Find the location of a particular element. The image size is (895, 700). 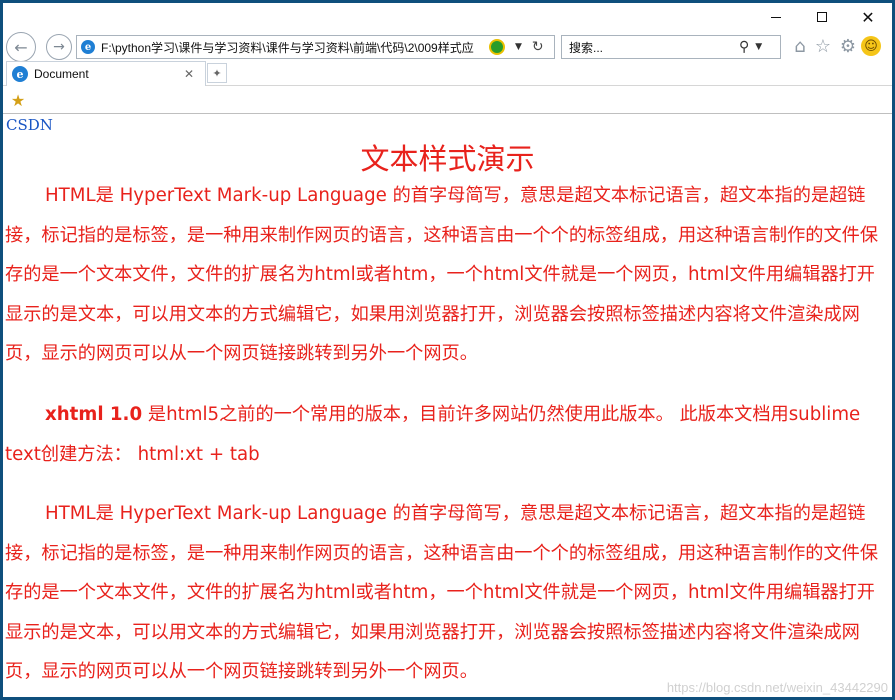

maximize-button is located at coordinates (822, 17).